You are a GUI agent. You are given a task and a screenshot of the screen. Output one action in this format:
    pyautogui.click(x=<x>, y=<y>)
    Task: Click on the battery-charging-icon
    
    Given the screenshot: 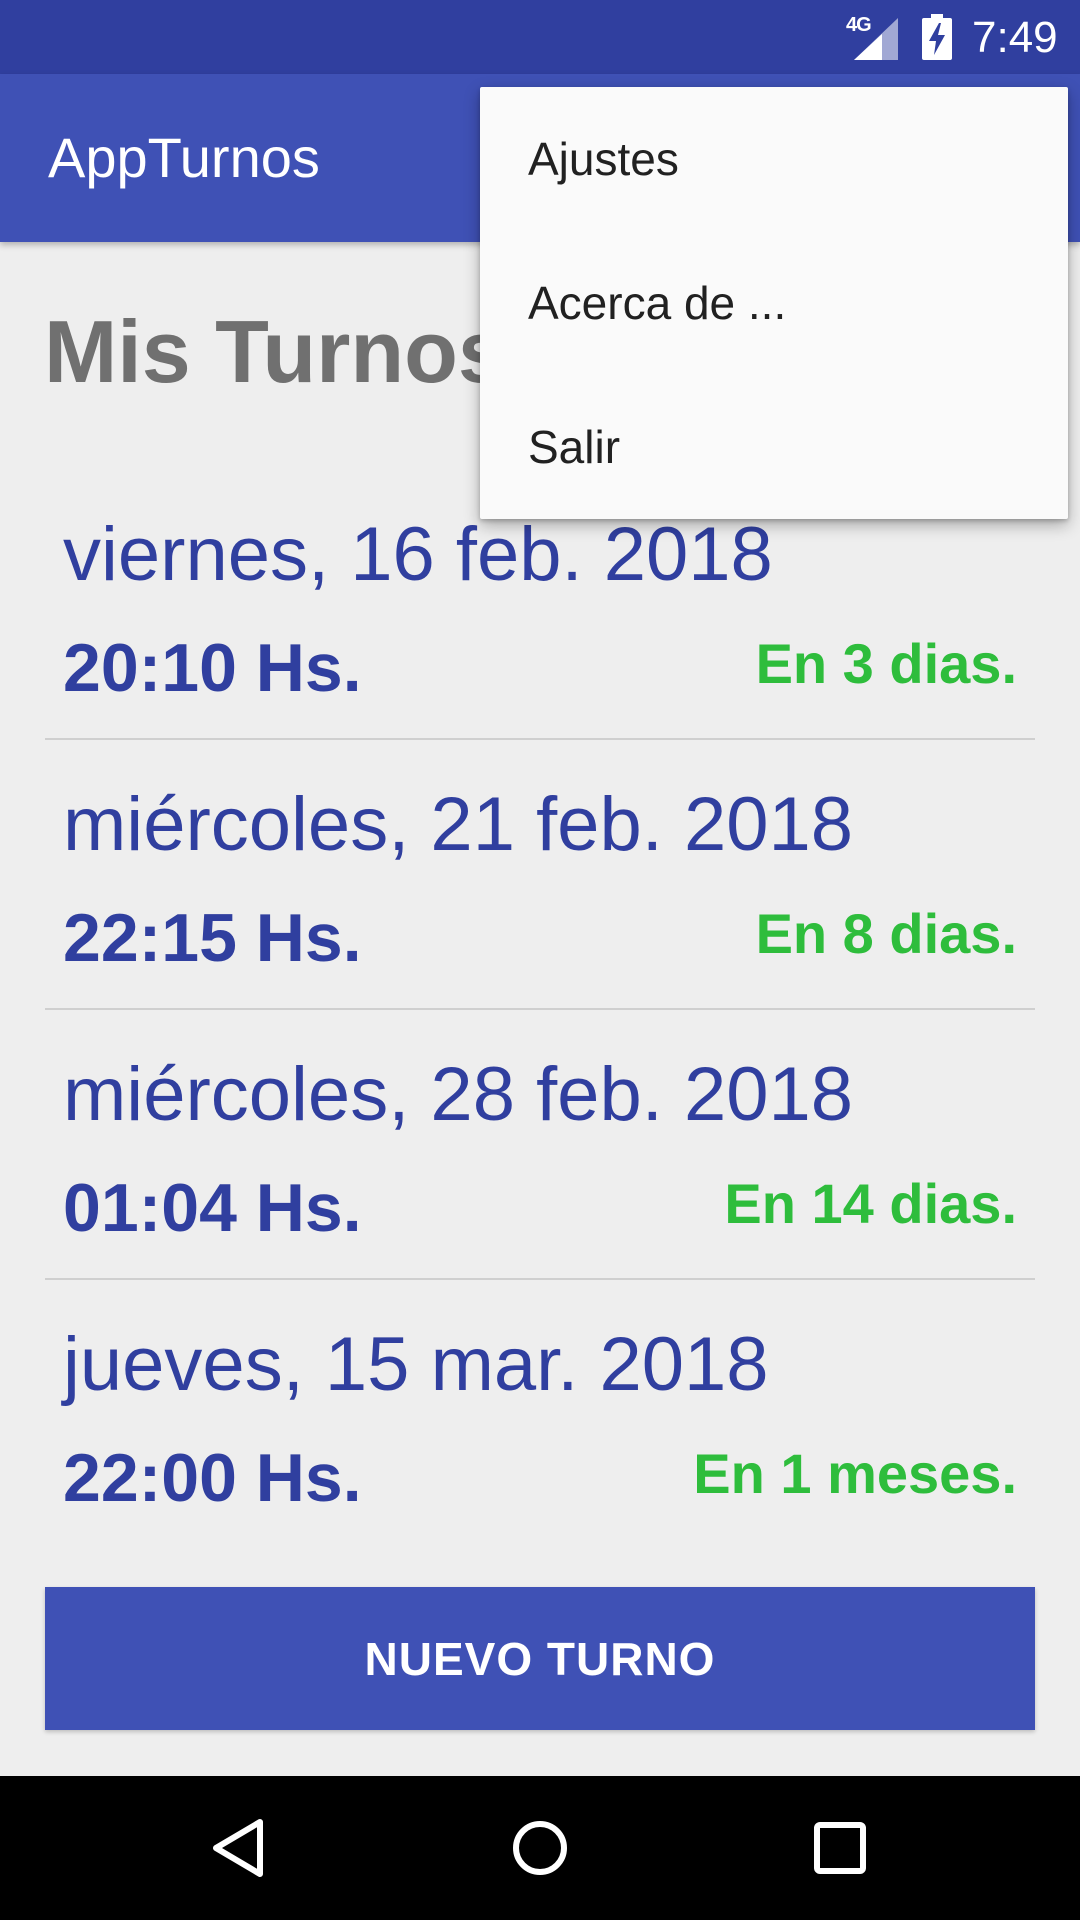 What is the action you would take?
    pyautogui.click(x=937, y=37)
    